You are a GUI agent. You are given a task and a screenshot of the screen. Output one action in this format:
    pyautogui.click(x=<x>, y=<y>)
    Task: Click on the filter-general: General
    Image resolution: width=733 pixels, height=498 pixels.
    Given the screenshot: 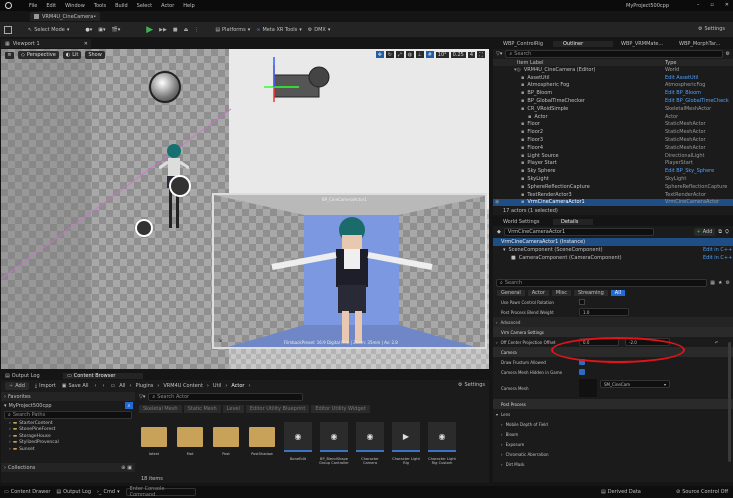 What is the action you would take?
    pyautogui.click(x=511, y=292)
    